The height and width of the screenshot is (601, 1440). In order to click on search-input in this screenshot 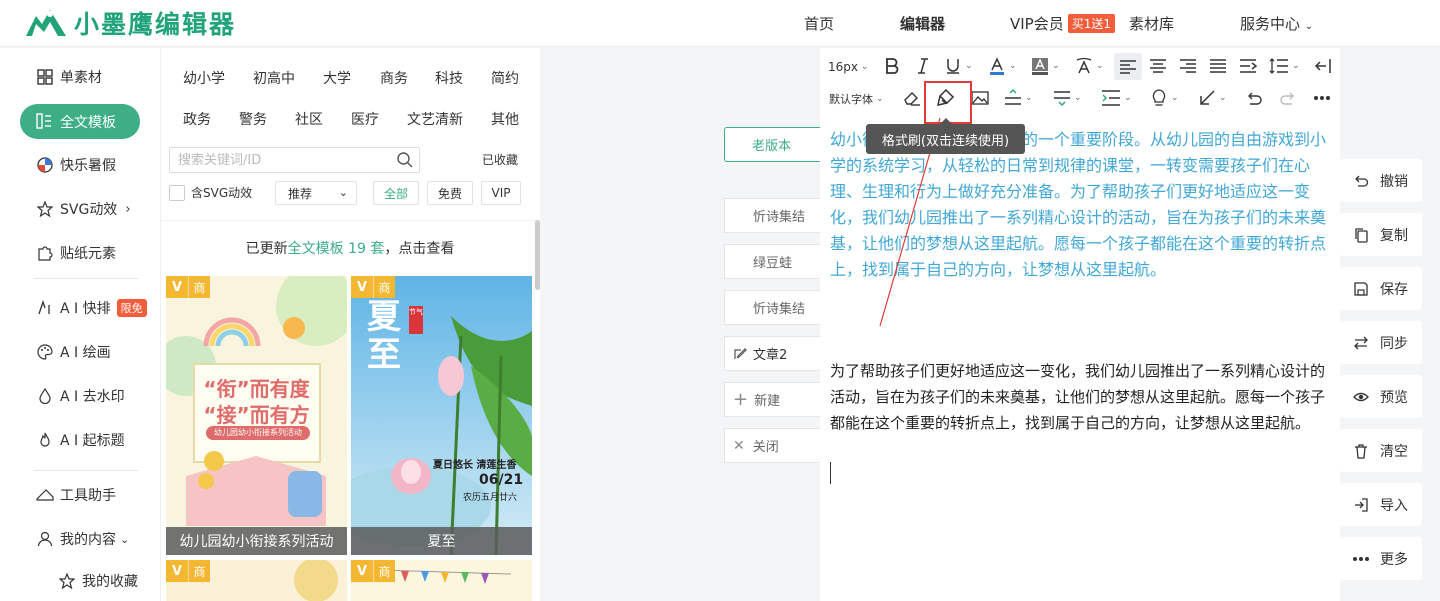, I will do `click(280, 160)`.